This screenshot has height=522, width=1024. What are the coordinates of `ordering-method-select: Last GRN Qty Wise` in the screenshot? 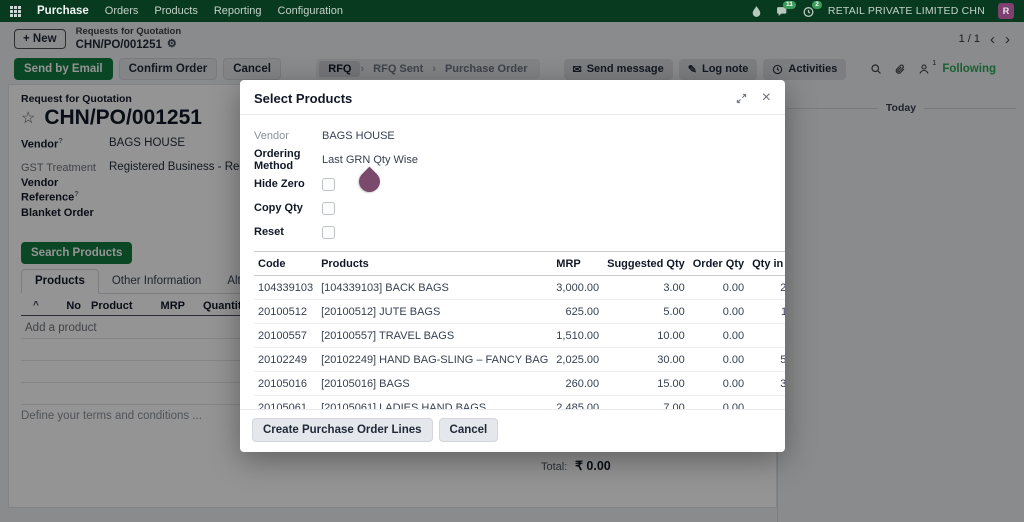 It's located at (370, 160).